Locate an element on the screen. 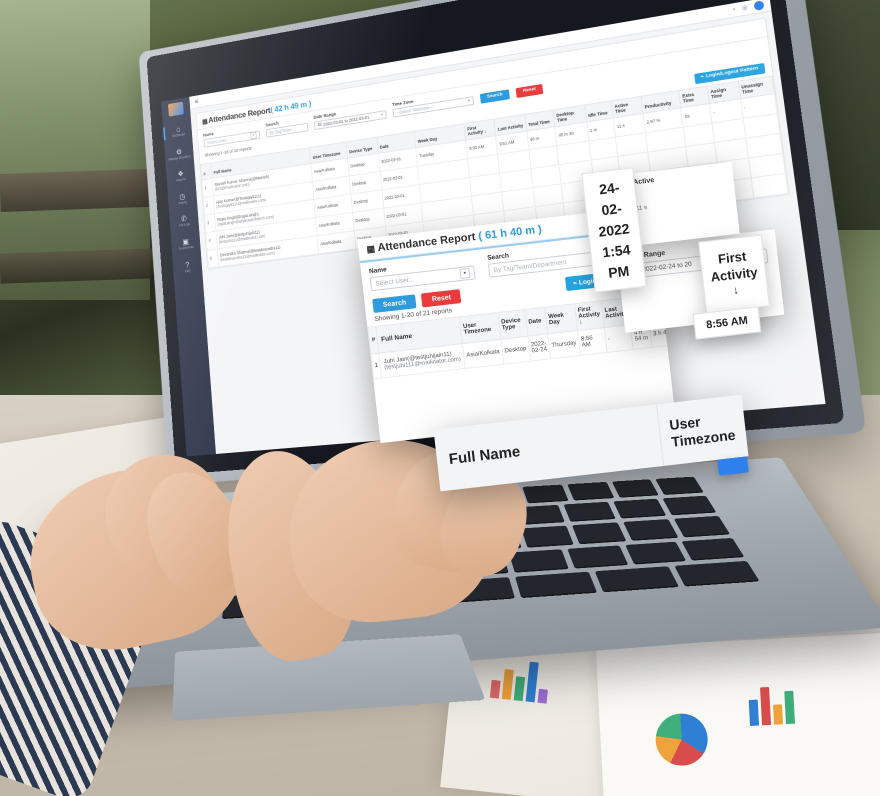 The width and height of the screenshot is (880, 796). menu-icon: ≡ is located at coordinates (196, 101).